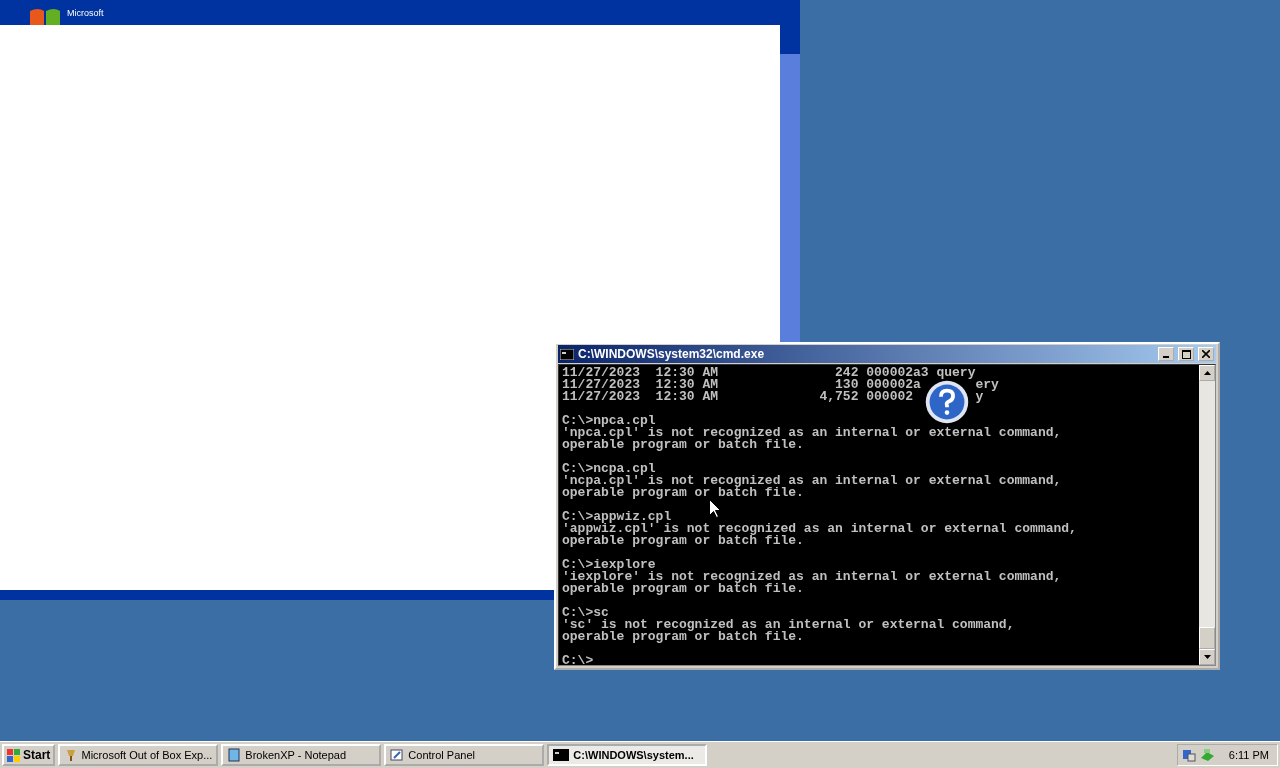  I want to click on notepad-icon, so click(234, 755).